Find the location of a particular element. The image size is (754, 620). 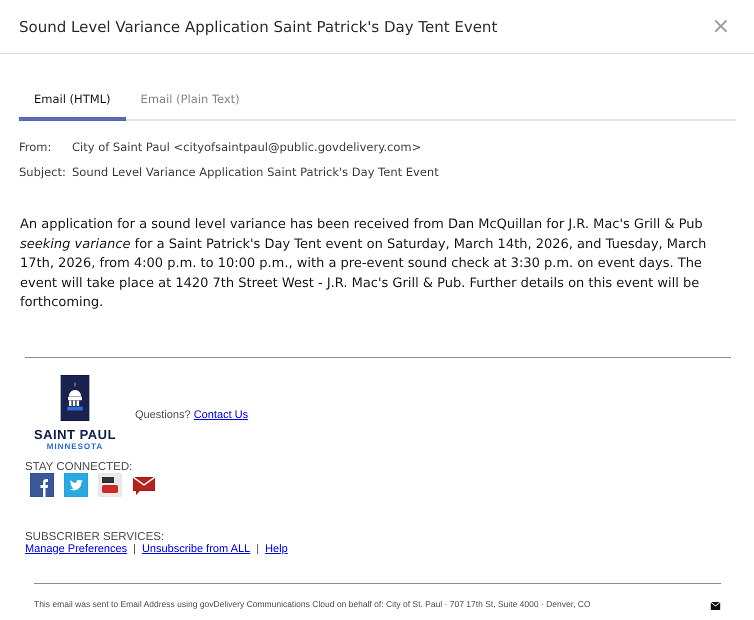

contact-link: Contact Us is located at coordinates (221, 414).